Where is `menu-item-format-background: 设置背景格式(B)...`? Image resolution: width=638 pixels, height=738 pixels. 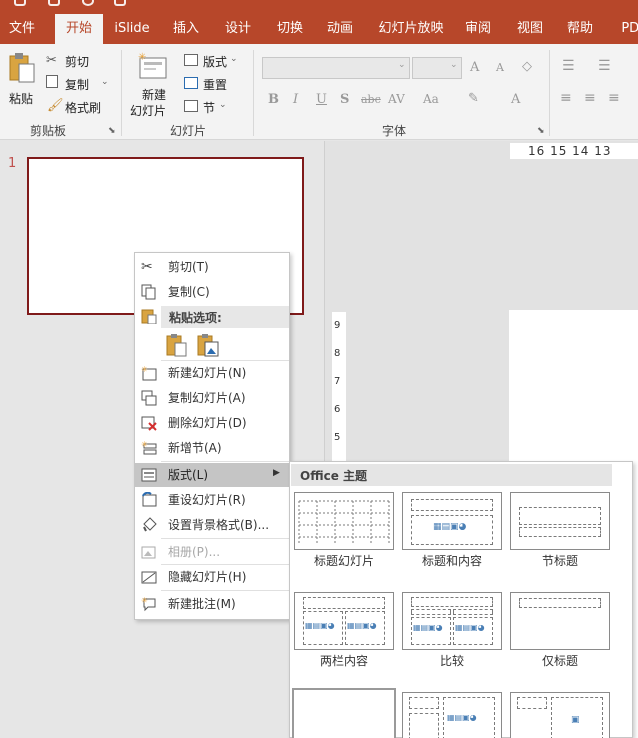 menu-item-format-background: 设置背景格式(B)... is located at coordinates (212, 525).